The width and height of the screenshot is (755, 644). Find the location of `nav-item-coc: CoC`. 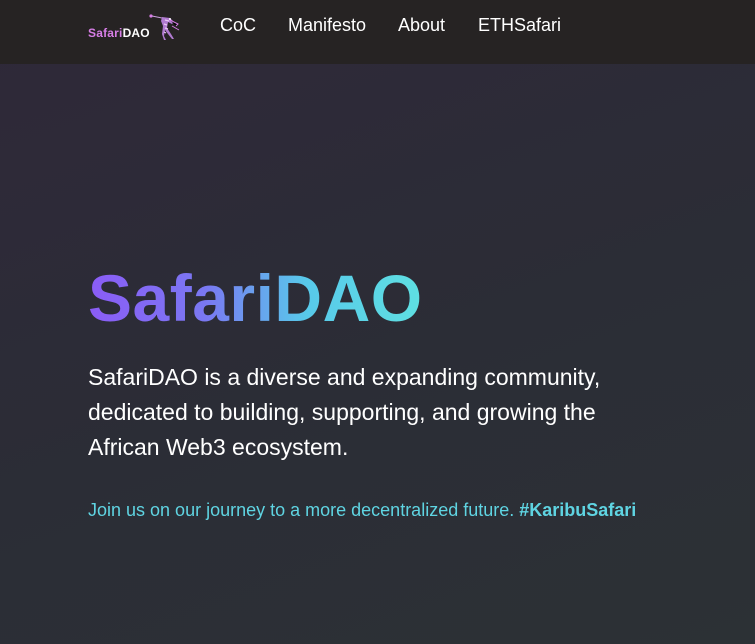

nav-item-coc: CoC is located at coordinates (238, 25).